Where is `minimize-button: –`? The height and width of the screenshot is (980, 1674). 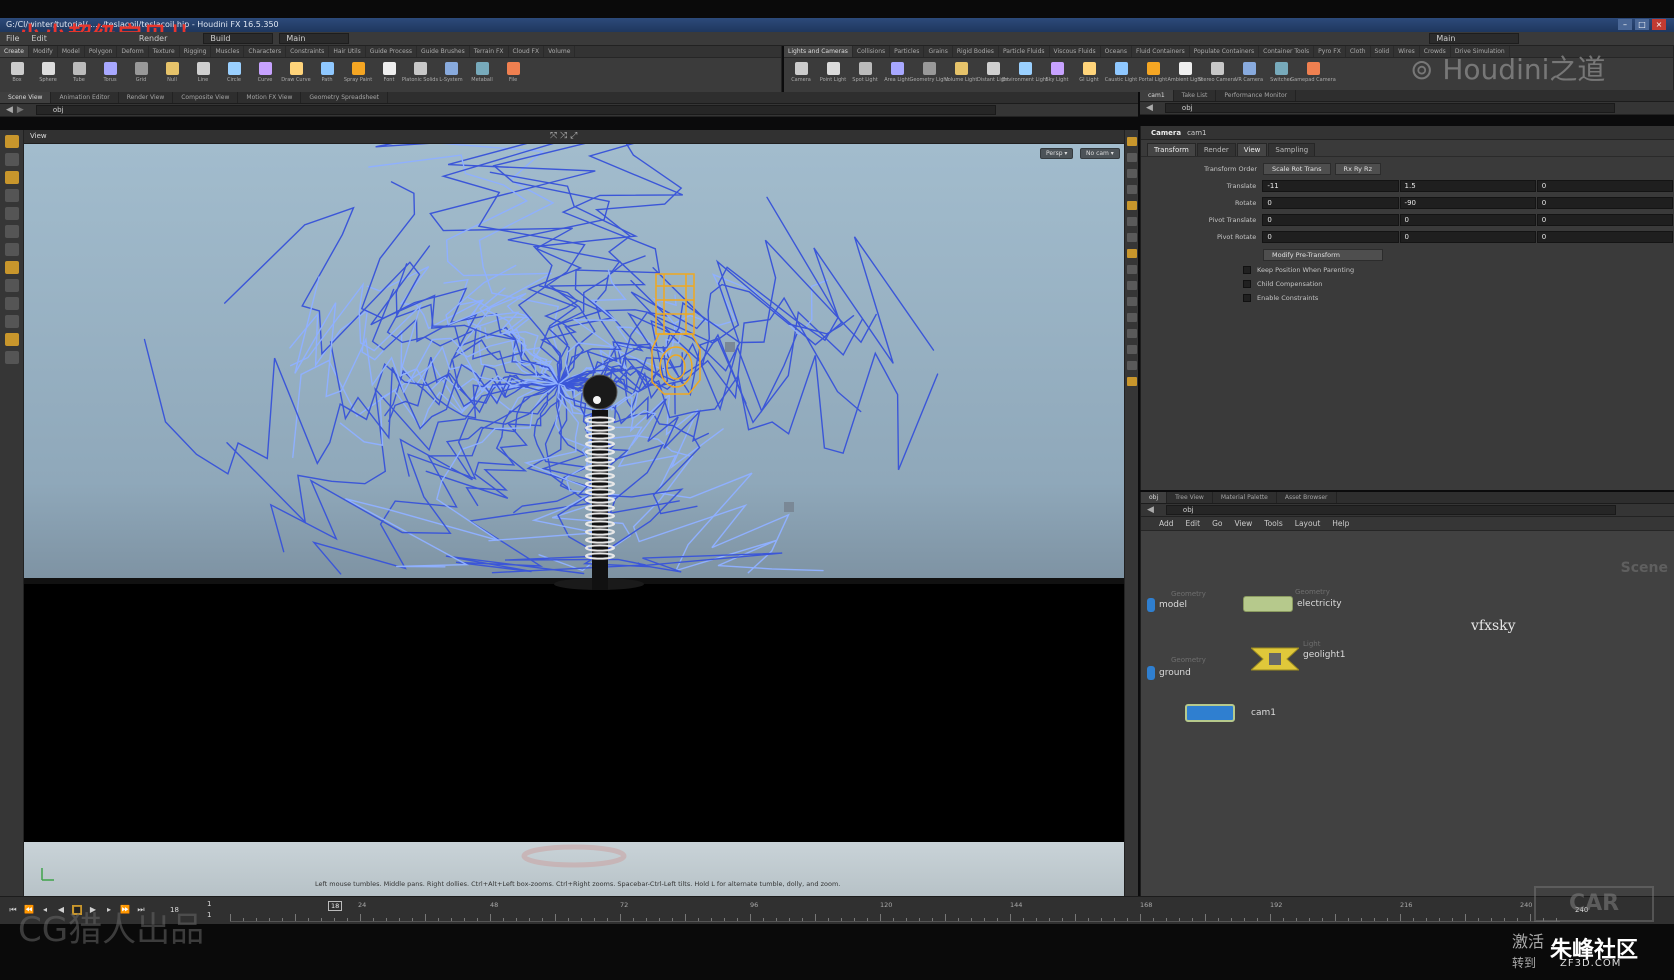 minimize-button: – is located at coordinates (1625, 24).